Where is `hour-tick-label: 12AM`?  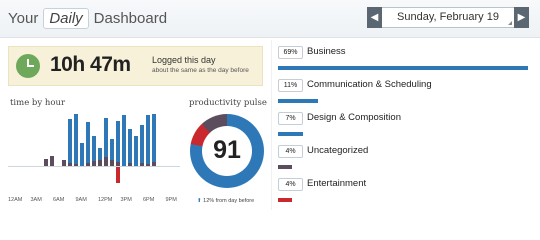 hour-tick-label: 12AM is located at coordinates (15, 200).